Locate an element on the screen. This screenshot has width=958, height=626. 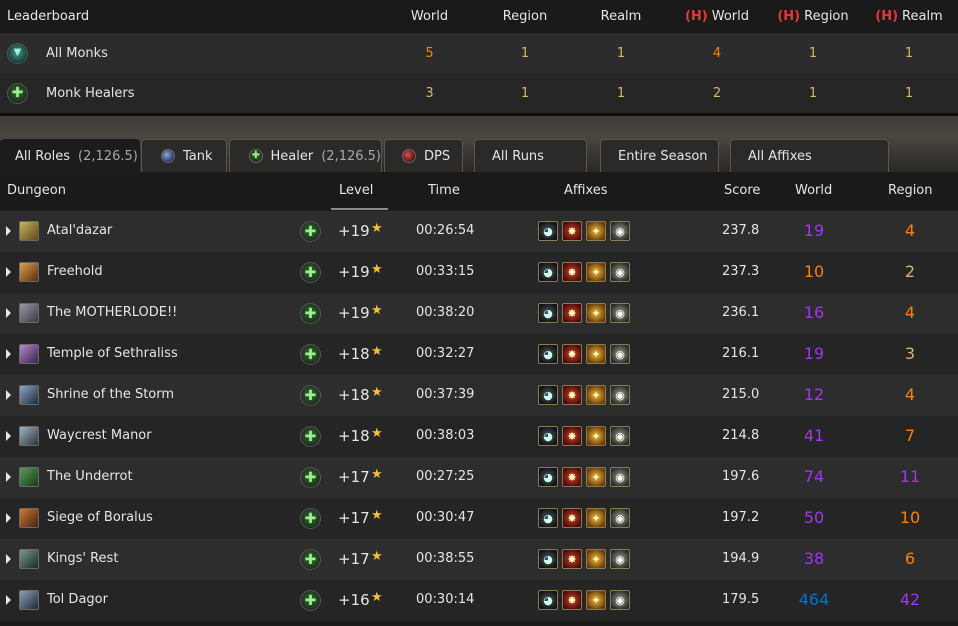
tab-tank: Tank is located at coordinates (184, 155).